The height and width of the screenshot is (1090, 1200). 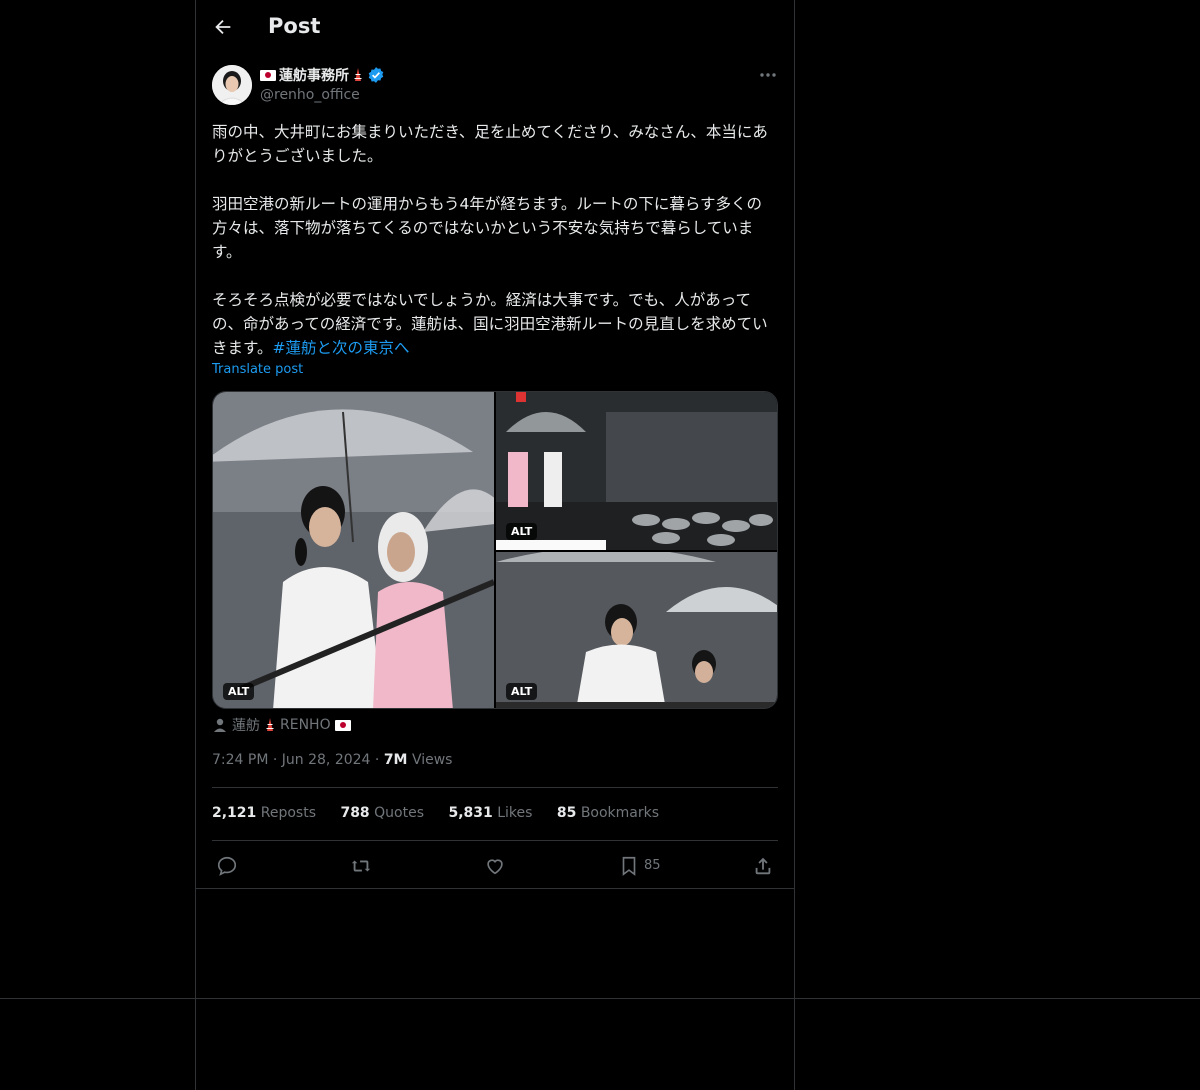 I want to click on page-divider, so click(x=600, y=998).